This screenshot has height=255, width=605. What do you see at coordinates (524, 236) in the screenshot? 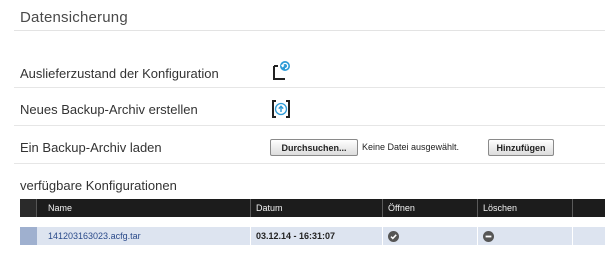
I see `delete-cell` at bounding box center [524, 236].